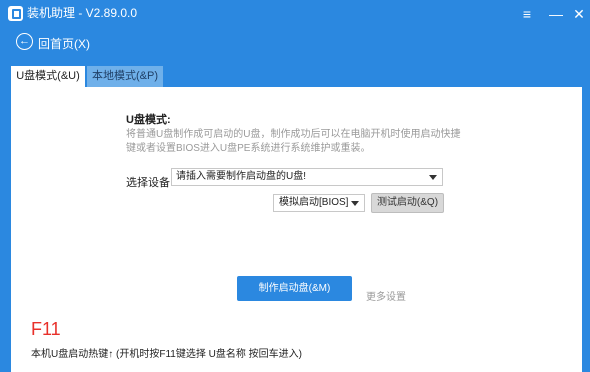 Image resolution: width=590 pixels, height=372 pixels. I want to click on app-title: 装机助理 - V2.89.0.0, so click(82, 13).